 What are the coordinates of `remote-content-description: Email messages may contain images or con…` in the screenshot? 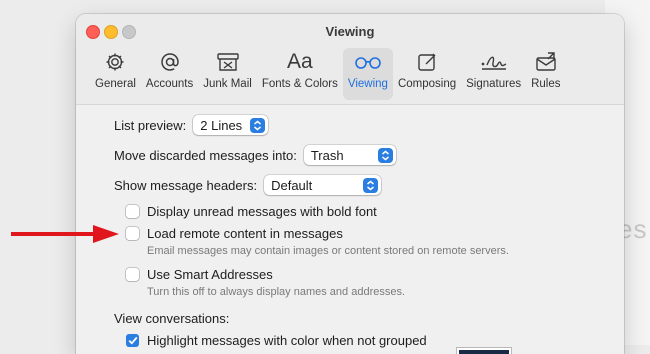 It's located at (328, 251).